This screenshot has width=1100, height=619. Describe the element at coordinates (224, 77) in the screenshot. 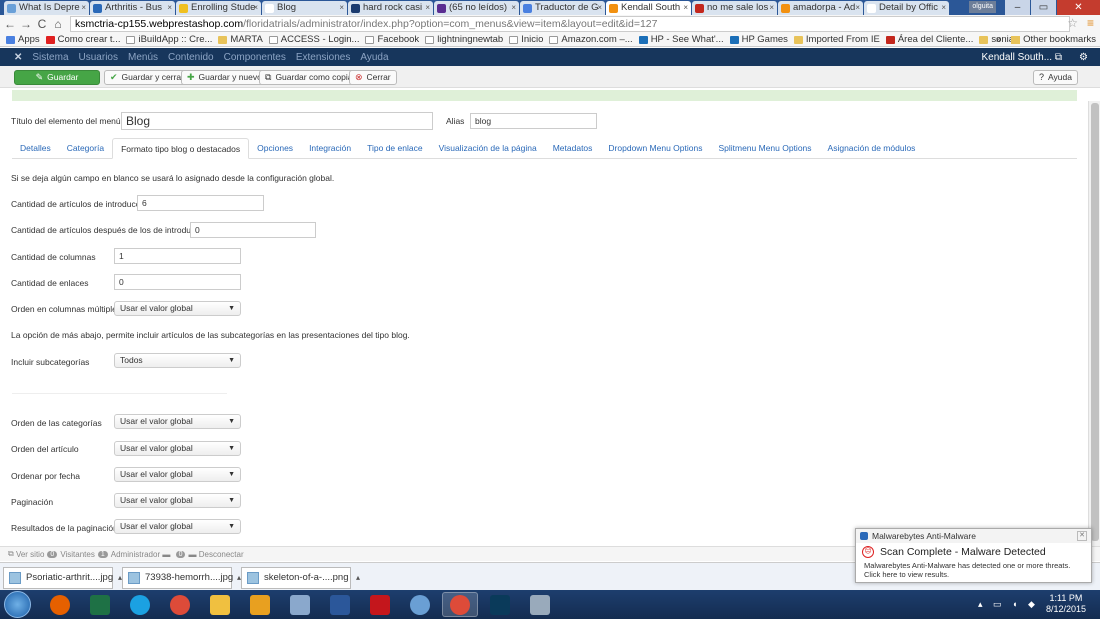

I see `save-new-button: ✚ Guardar y nuevo` at that location.